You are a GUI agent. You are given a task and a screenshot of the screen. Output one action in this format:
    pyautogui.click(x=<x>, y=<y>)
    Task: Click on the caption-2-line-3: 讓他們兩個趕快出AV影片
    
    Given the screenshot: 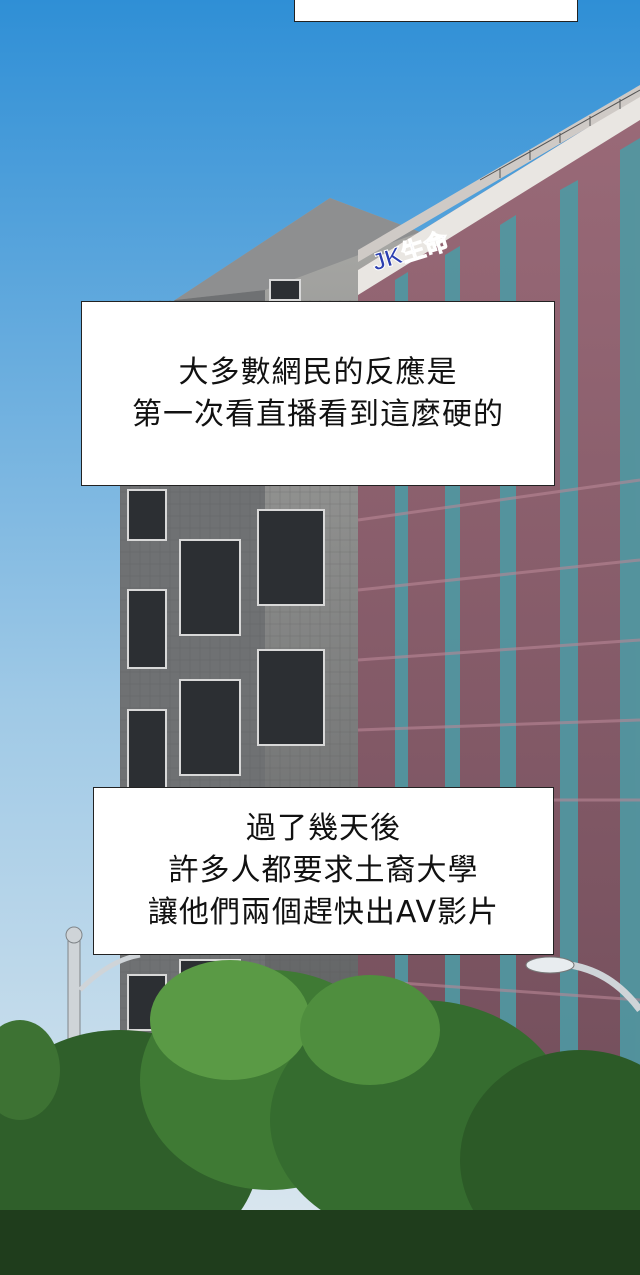 What is the action you would take?
    pyautogui.click(x=323, y=912)
    